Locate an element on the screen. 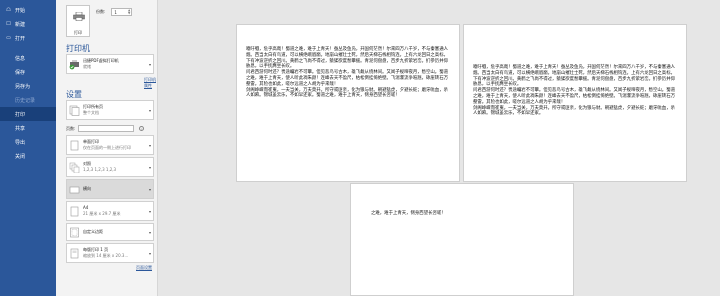  copies-row: 份数: 1 ▲ ▼ is located at coordinates (114, 12).